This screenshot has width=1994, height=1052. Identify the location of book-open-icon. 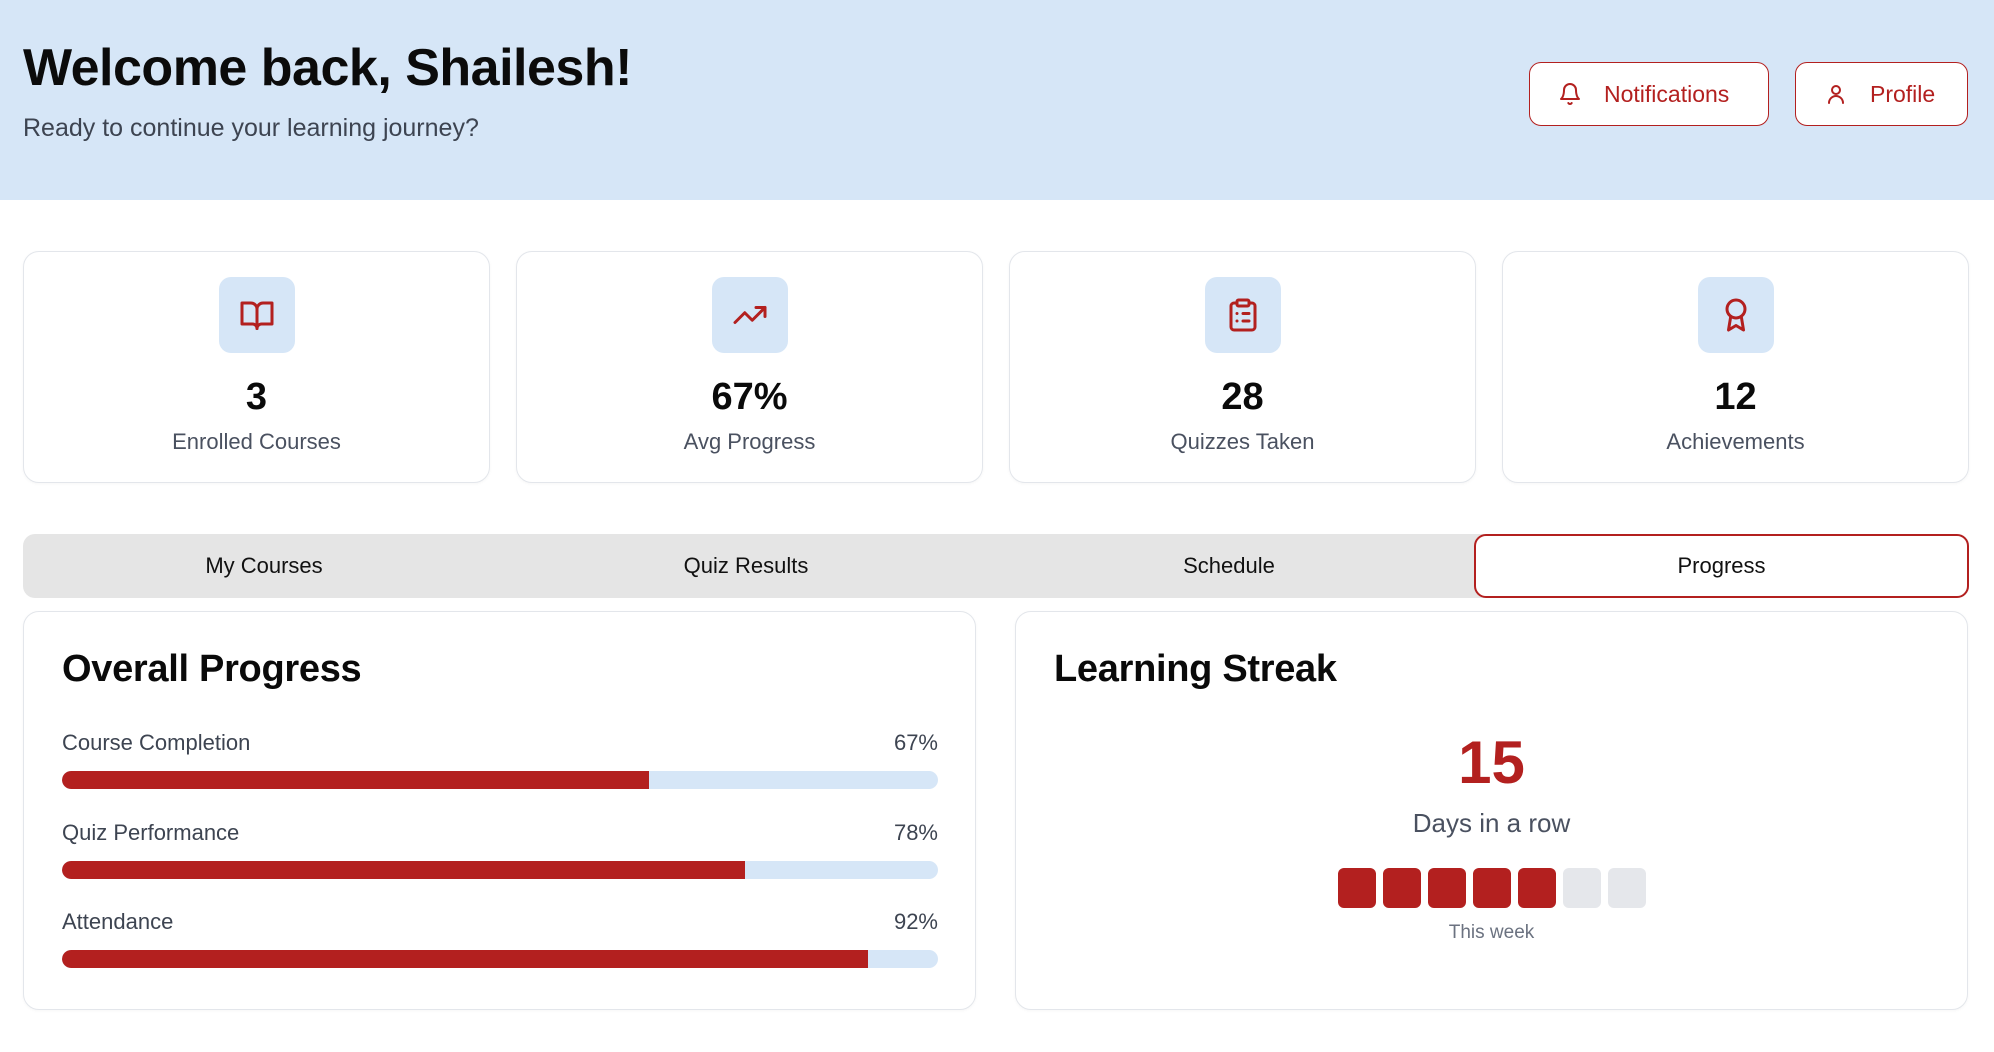
(256, 315).